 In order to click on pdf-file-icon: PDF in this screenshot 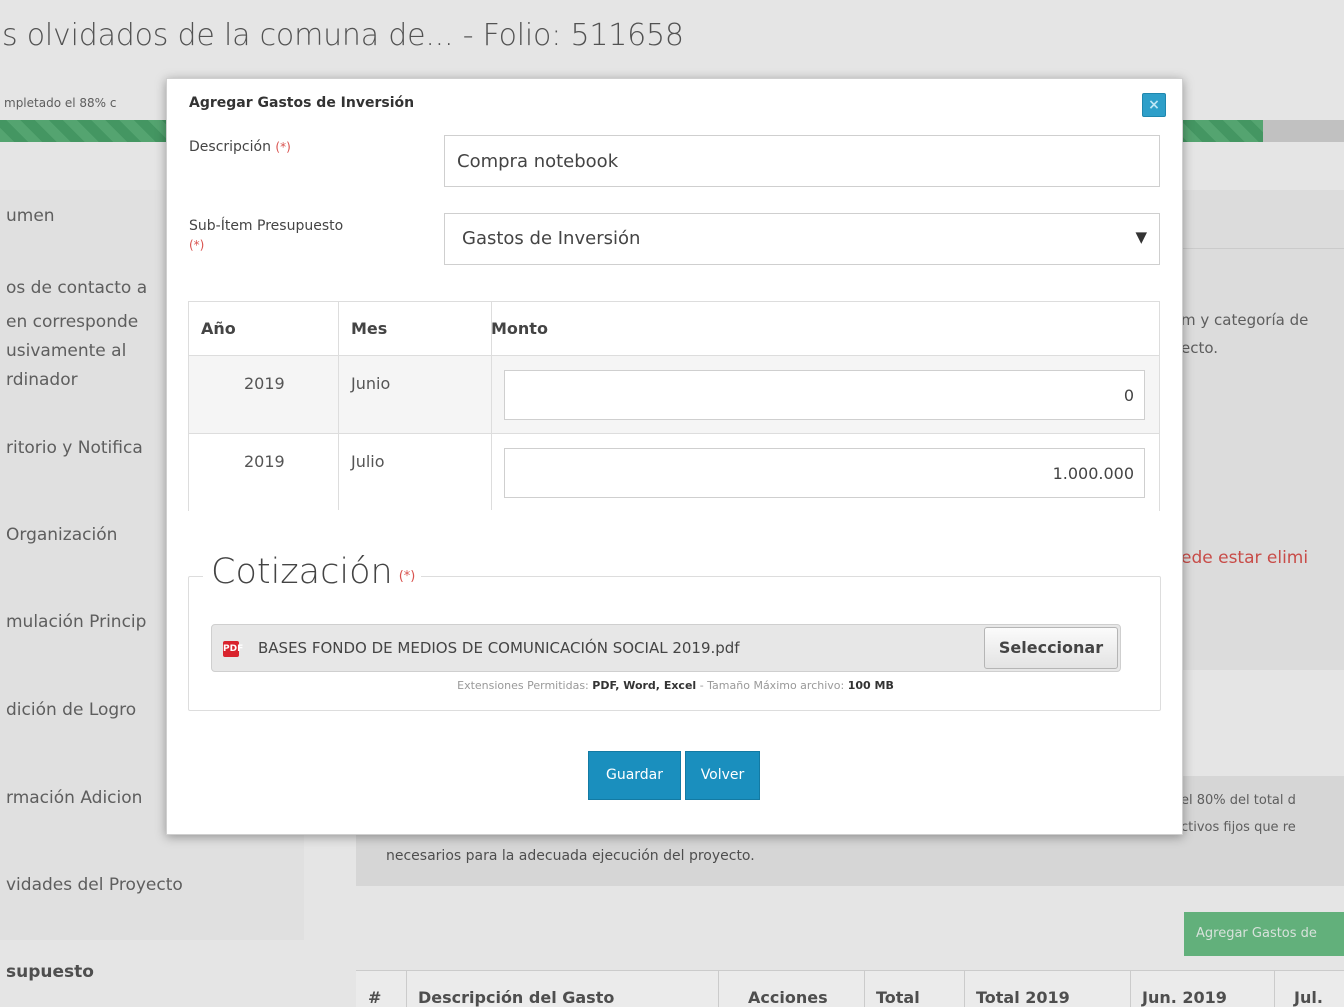, I will do `click(233, 649)`.